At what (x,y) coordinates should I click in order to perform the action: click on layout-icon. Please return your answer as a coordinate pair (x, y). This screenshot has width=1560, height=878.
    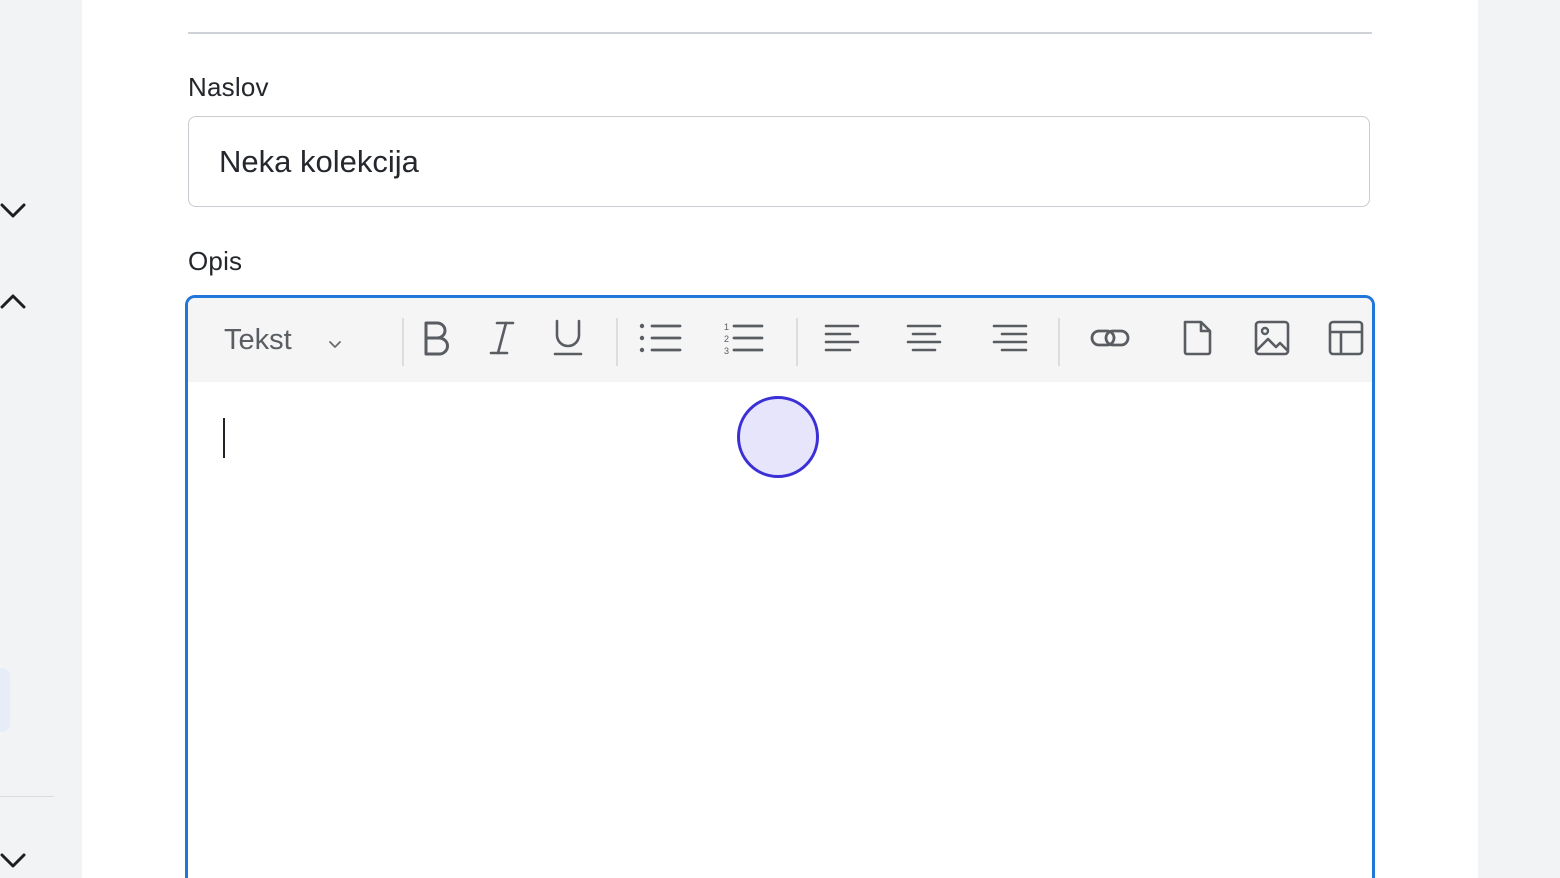
    Looking at the image, I should click on (1346, 340).